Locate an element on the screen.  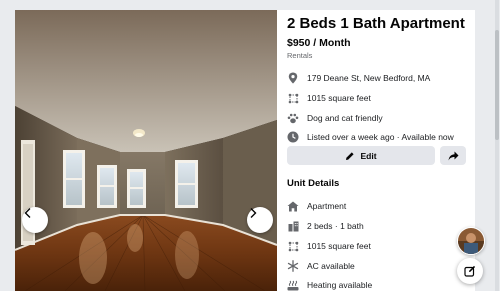
unit-detail-label: AC available is located at coordinates (331, 266).